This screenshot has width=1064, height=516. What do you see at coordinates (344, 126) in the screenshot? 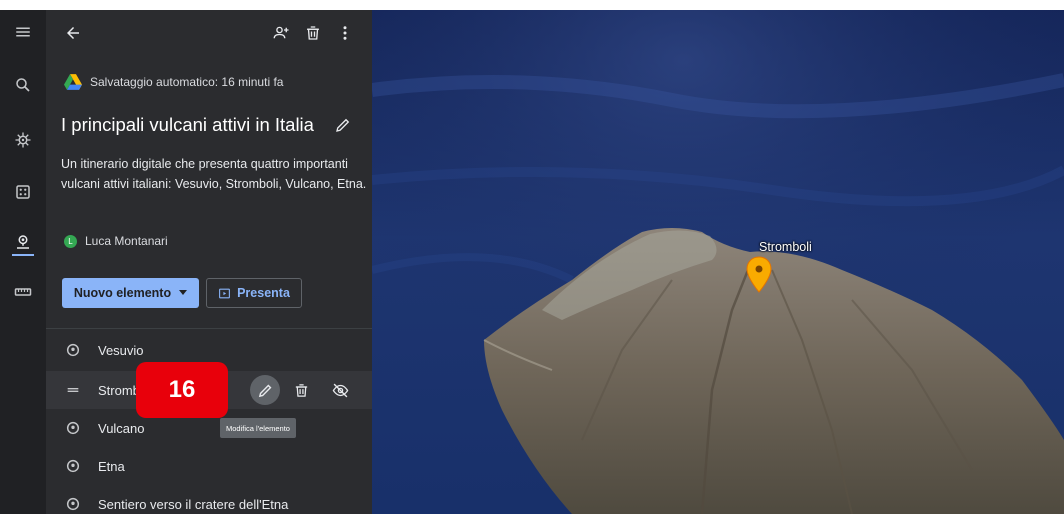
I see `edit-title-icon` at bounding box center [344, 126].